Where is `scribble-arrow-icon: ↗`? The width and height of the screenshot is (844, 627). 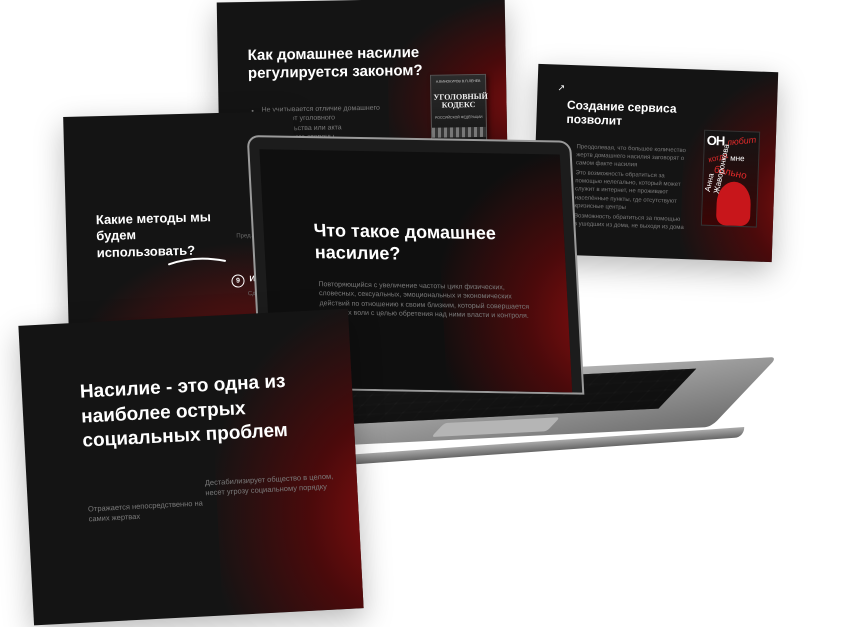 scribble-arrow-icon: ↗ is located at coordinates (561, 87).